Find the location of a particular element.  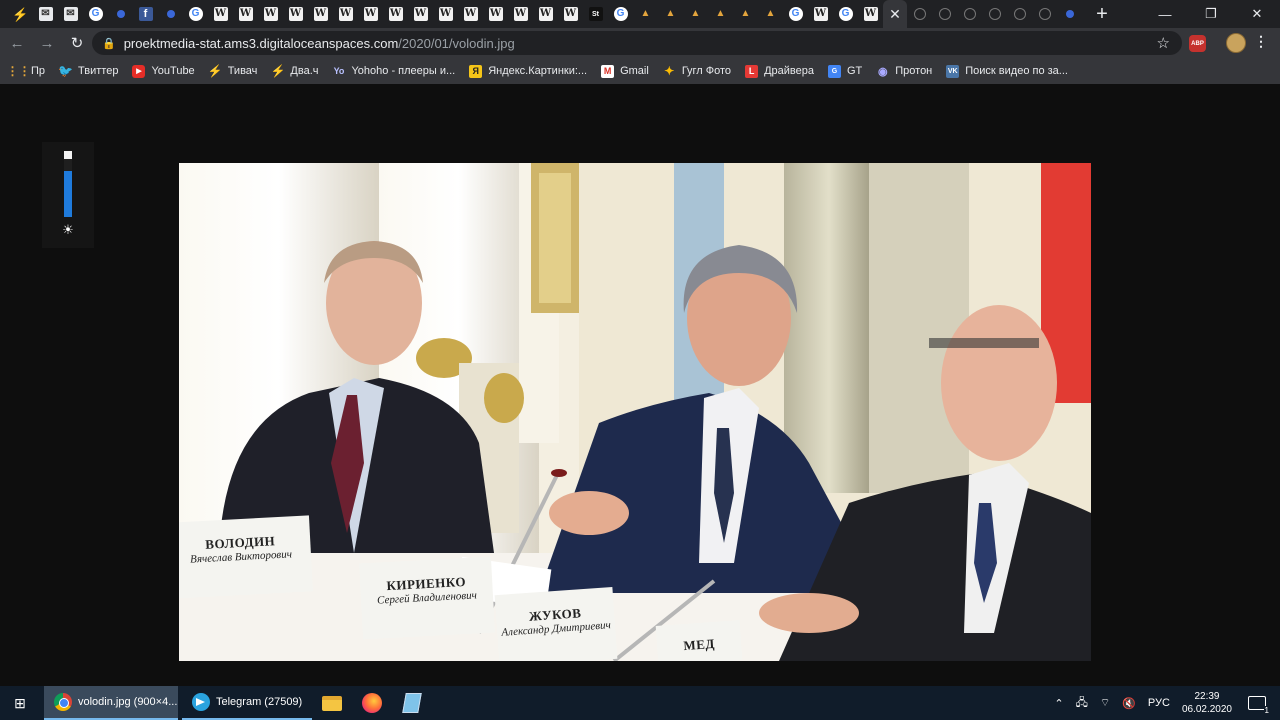

profile-avatar is located at coordinates (1236, 43).